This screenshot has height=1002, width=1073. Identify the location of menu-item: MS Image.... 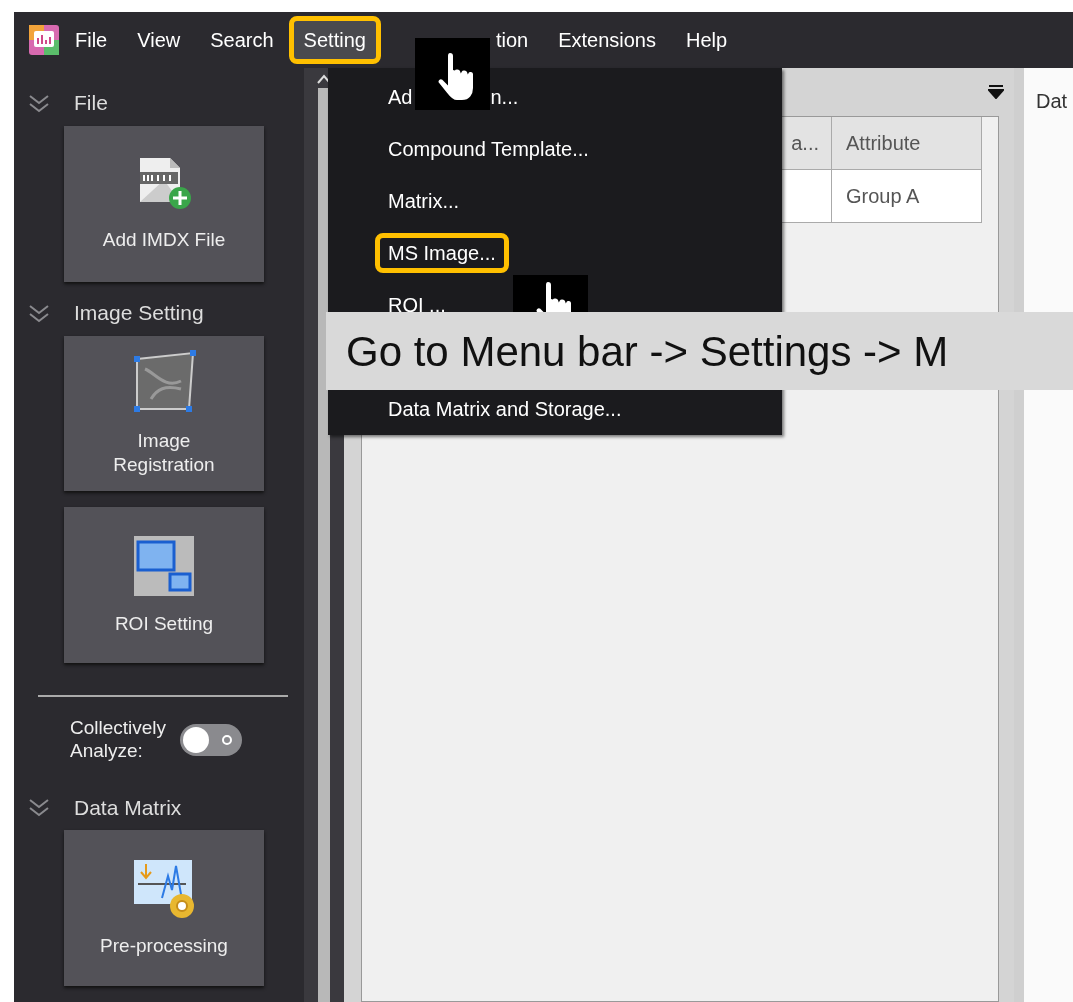
(442, 253).